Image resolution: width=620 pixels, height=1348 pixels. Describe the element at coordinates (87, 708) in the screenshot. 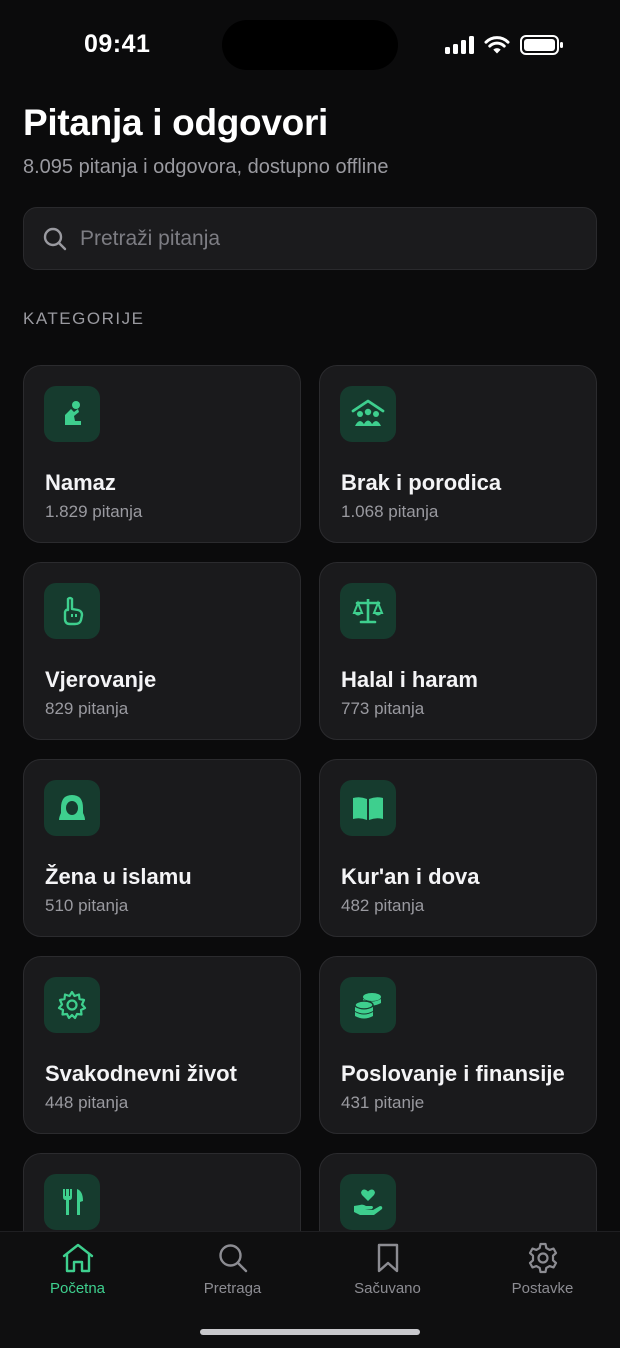

I see `category-count: 829 pitanja` at that location.